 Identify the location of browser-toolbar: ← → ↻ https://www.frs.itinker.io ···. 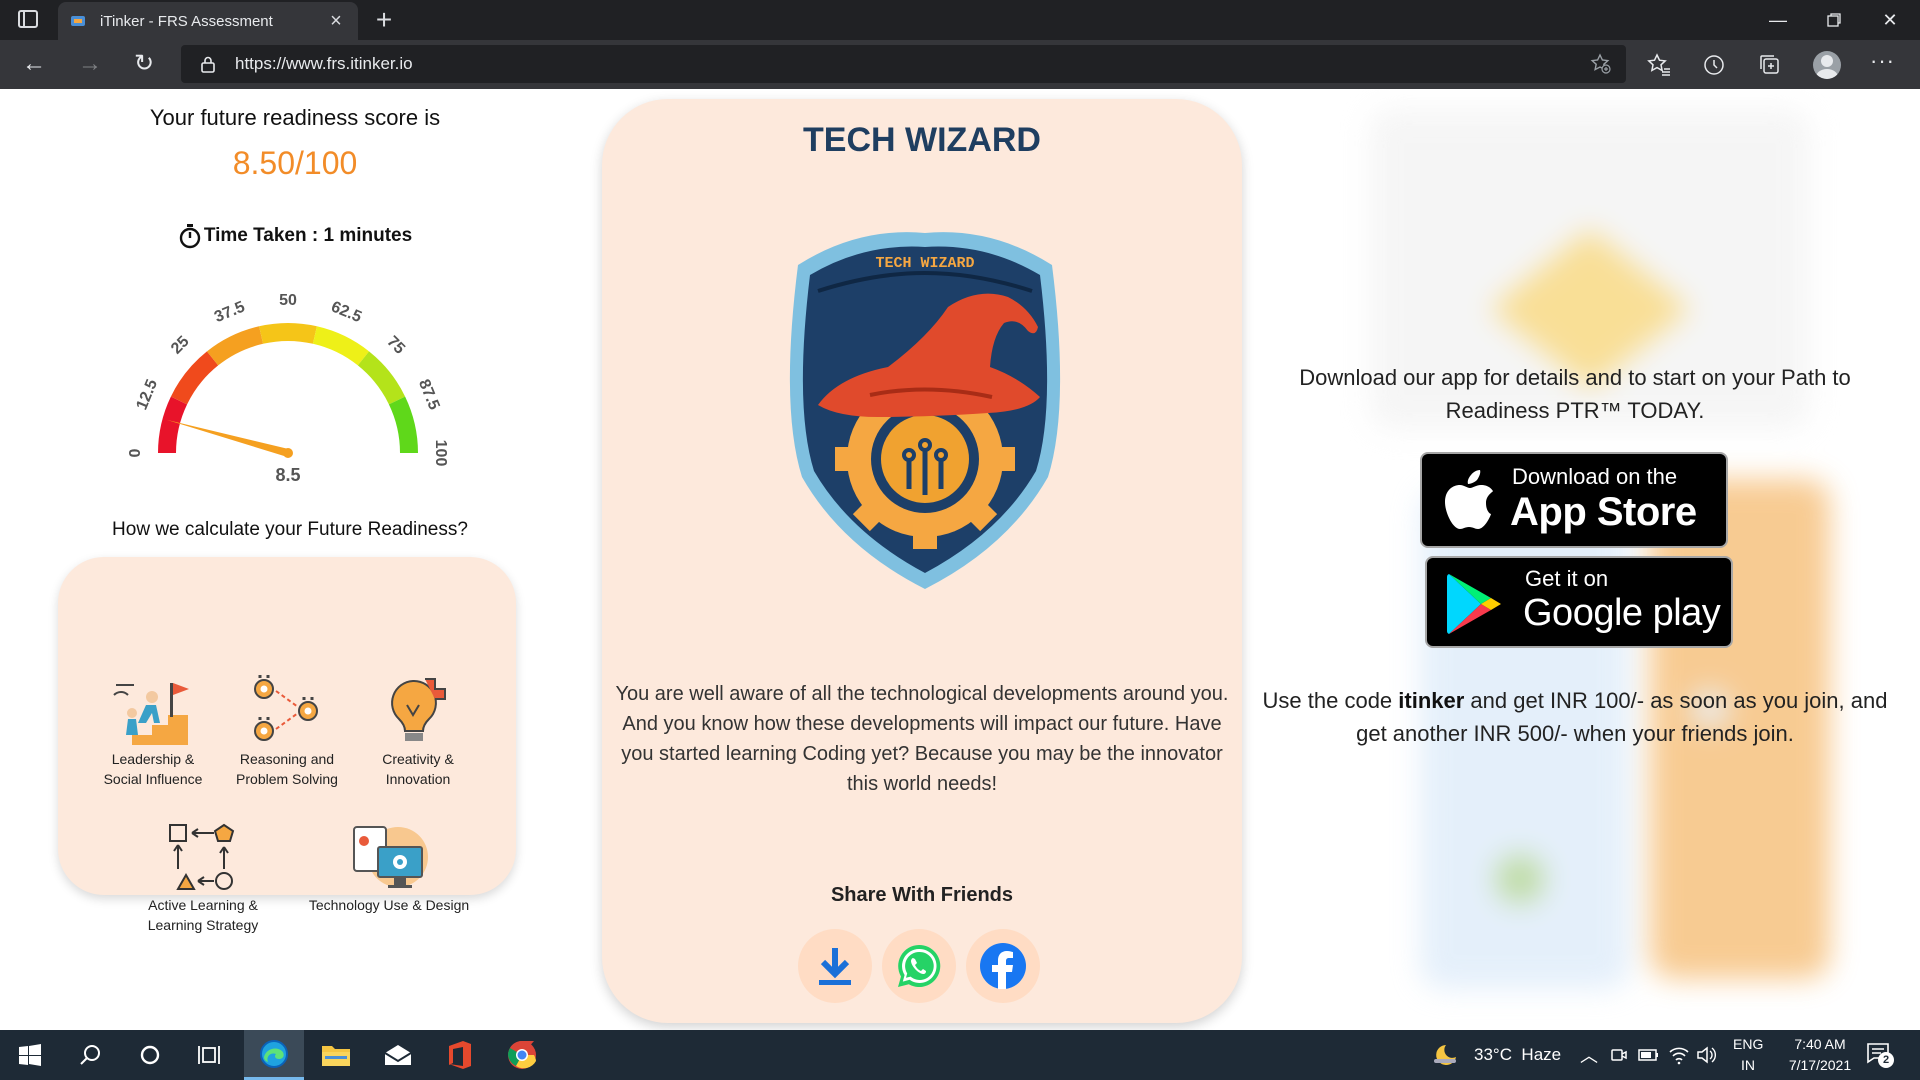
(960, 64).